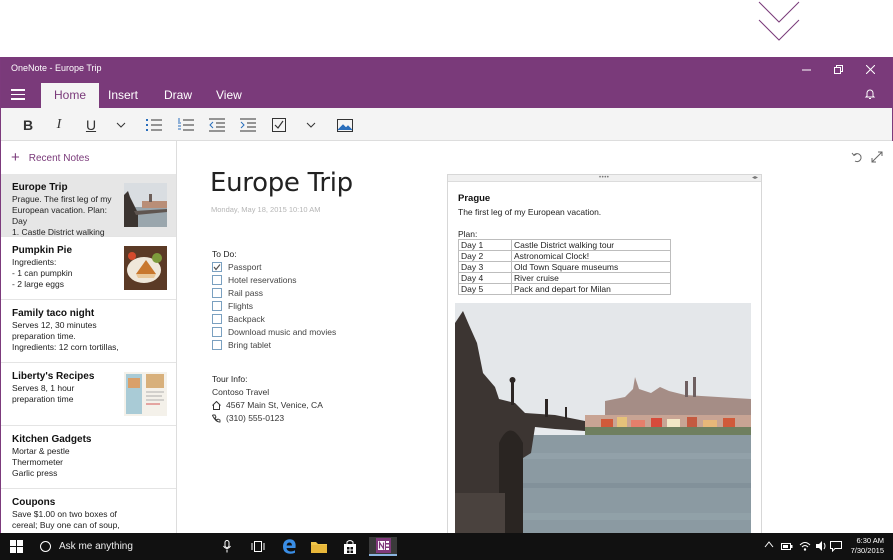 The height and width of the screenshot is (560, 893). I want to click on full-screen-icon, so click(877, 157).